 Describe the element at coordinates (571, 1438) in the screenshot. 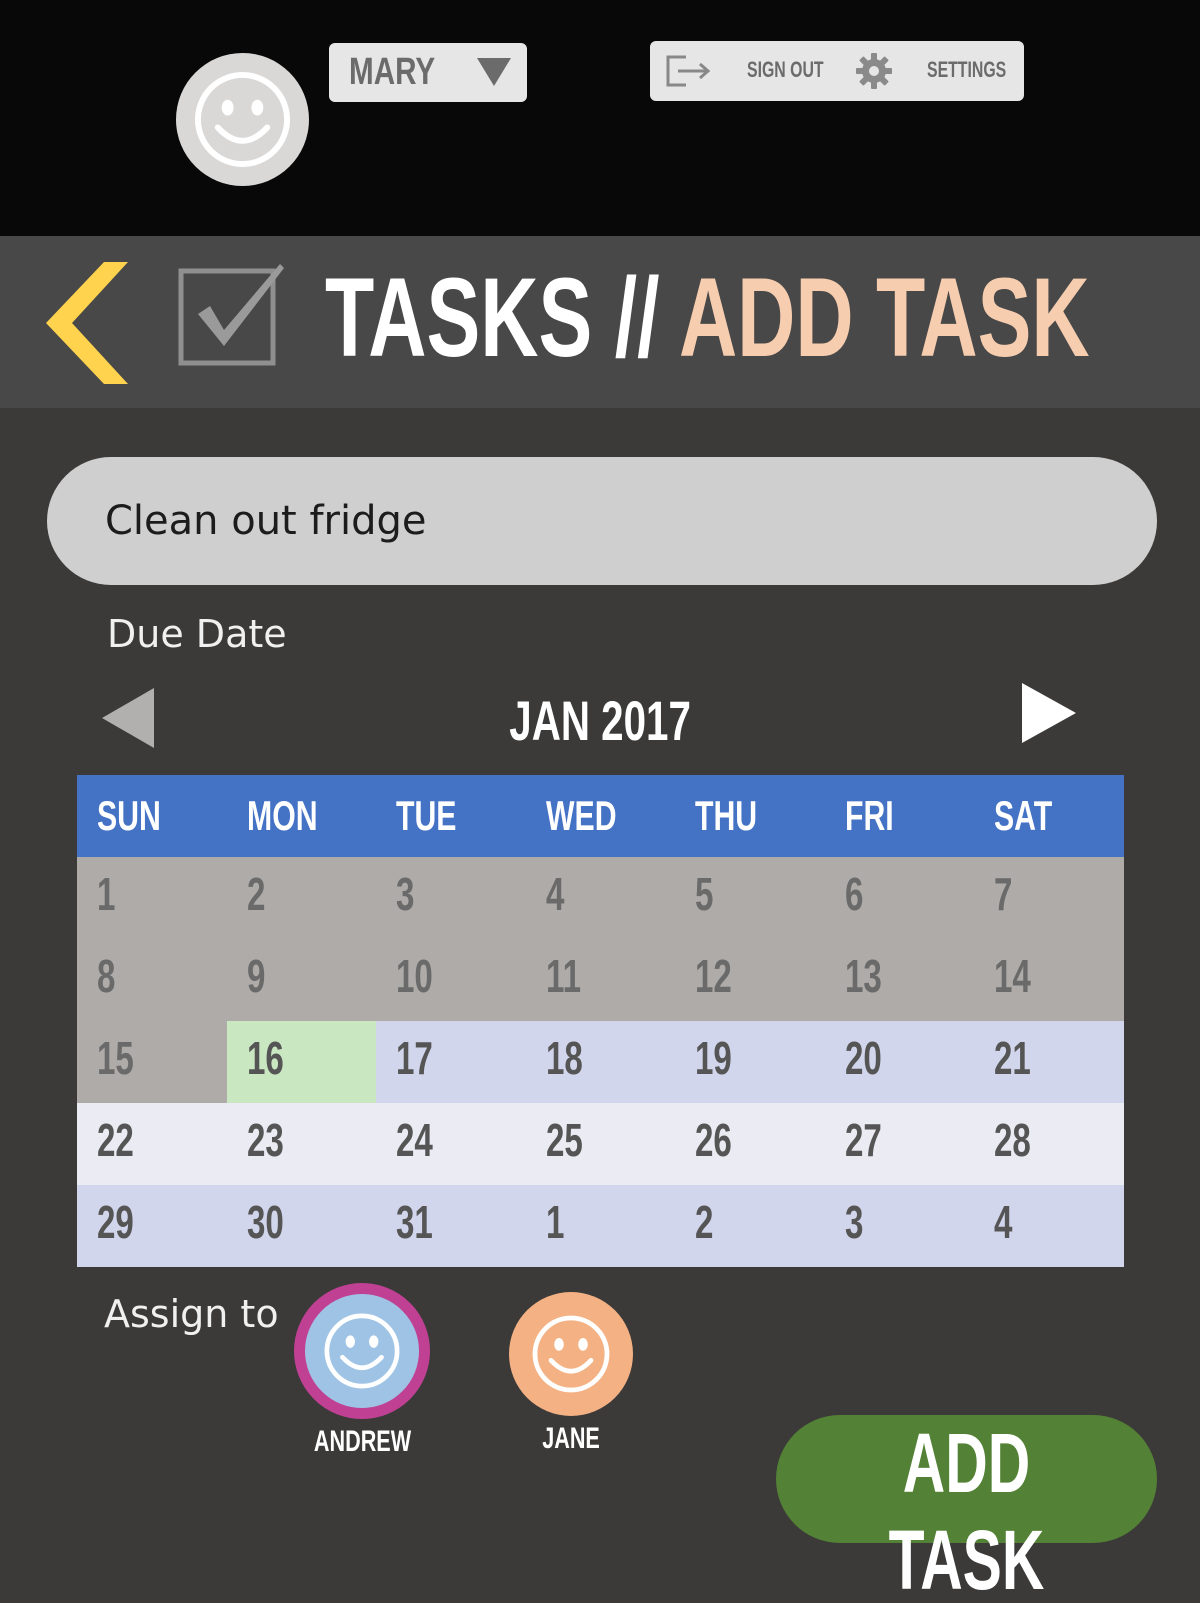

I see `assignee-name: JANE` at that location.